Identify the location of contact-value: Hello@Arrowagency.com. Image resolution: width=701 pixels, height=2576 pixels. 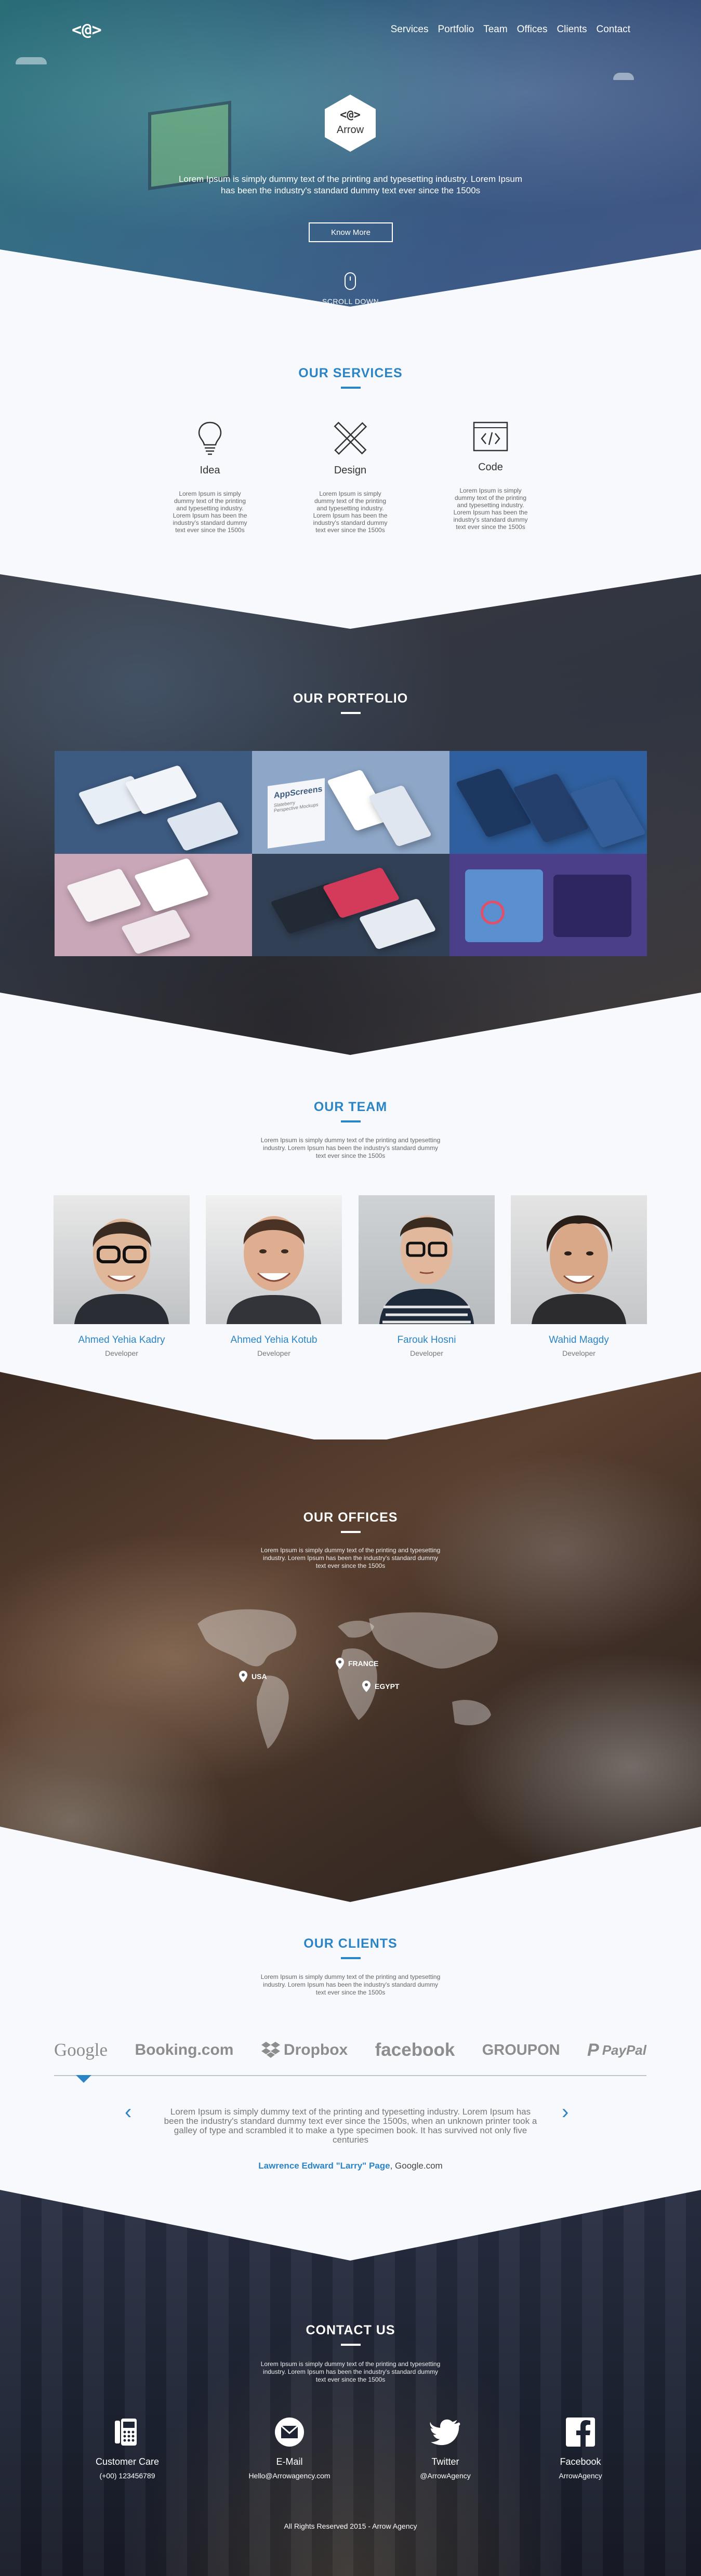
(289, 2476).